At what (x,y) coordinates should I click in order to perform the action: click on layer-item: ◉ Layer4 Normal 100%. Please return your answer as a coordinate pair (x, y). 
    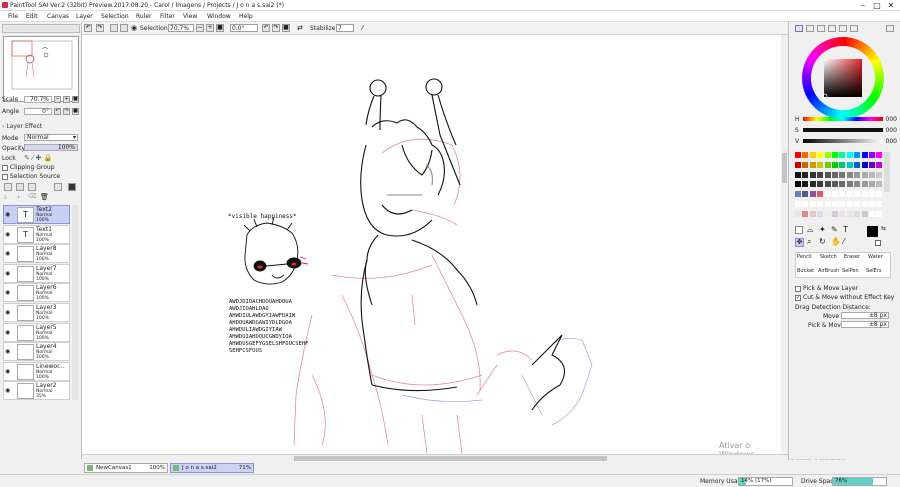
    Looking at the image, I should click on (36, 352).